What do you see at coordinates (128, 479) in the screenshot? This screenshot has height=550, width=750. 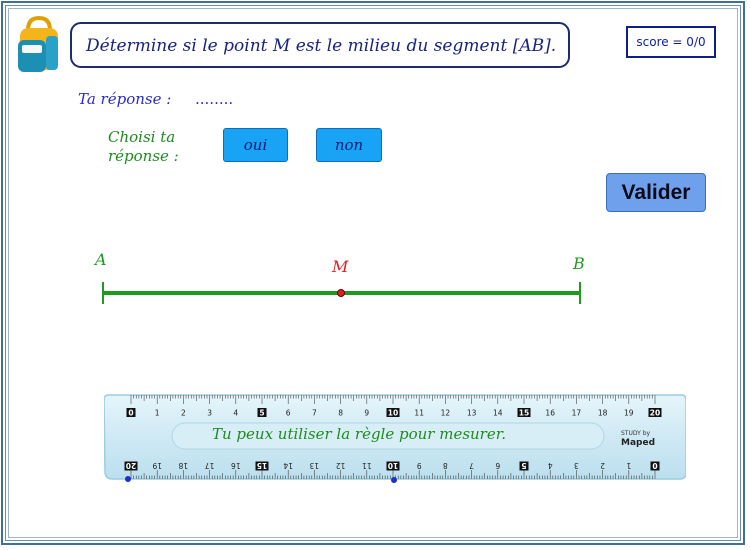 I see `ruler-handle-left` at bounding box center [128, 479].